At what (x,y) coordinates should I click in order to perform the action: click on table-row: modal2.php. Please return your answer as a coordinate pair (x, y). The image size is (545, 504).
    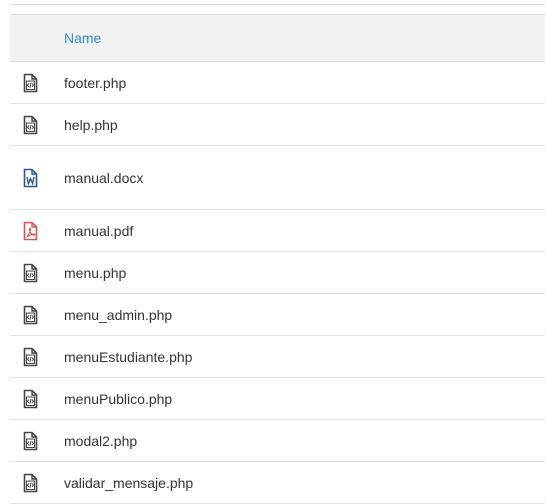
    Looking at the image, I should click on (277, 441).